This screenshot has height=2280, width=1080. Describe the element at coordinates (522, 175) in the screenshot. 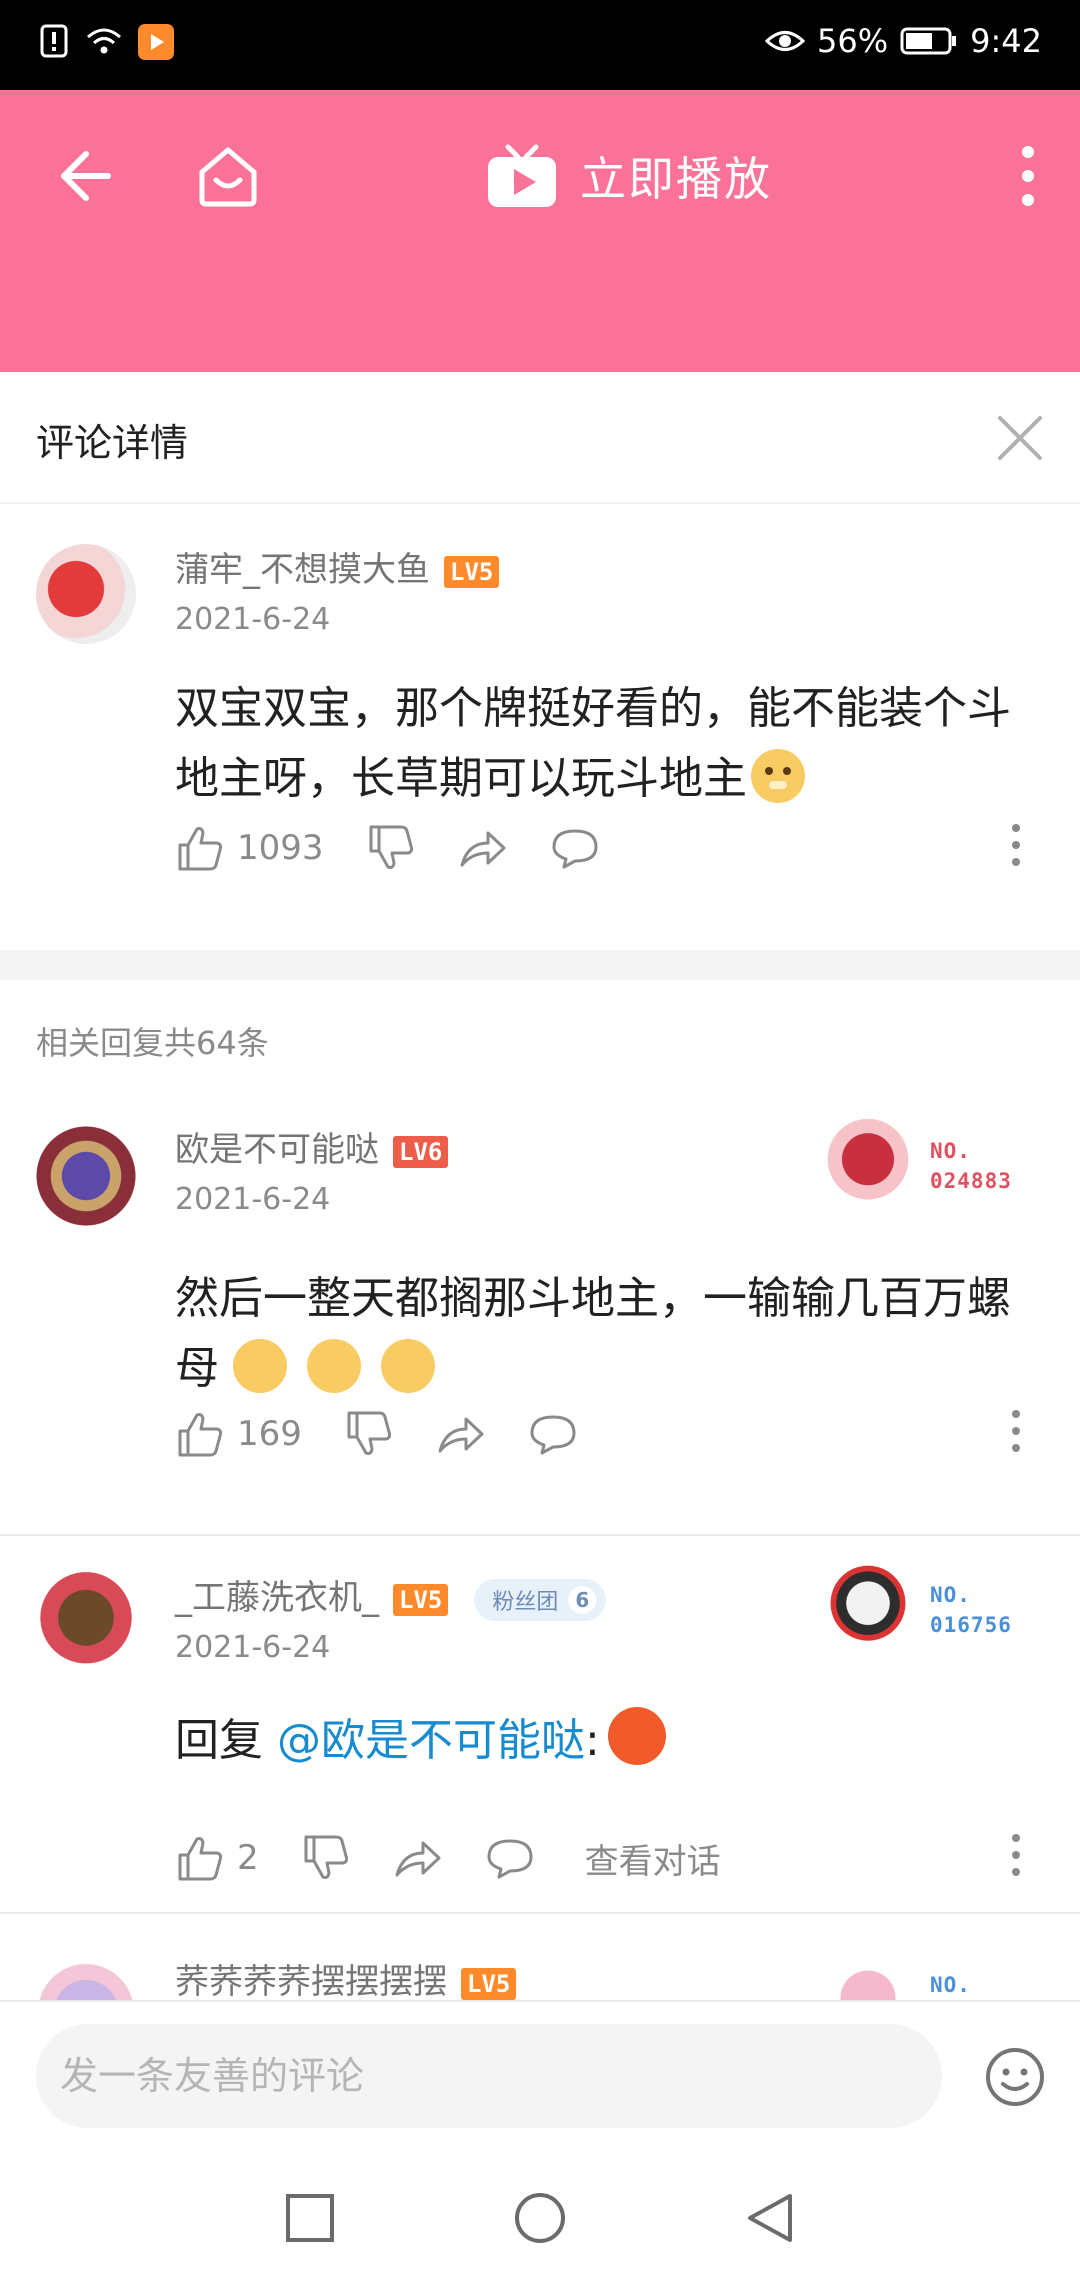

I see `tv-play-icon` at that location.